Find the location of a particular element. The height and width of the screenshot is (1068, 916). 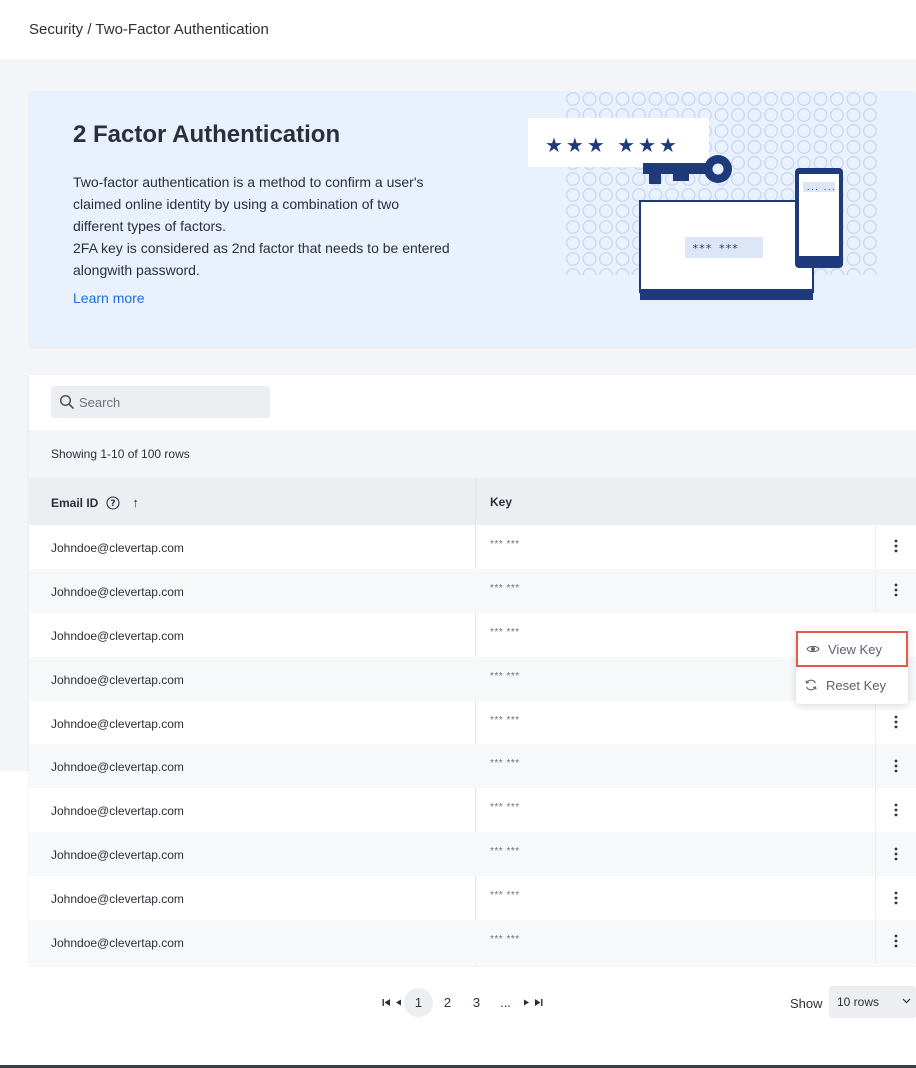

reset-key-label: Reset Key is located at coordinates (856, 685).